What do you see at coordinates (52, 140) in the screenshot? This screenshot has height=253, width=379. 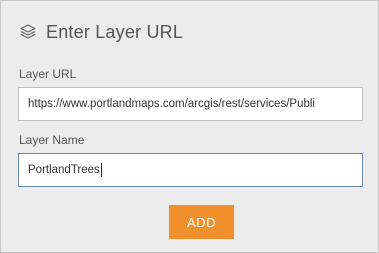 I see `layer-name-label: Layer Name` at bounding box center [52, 140].